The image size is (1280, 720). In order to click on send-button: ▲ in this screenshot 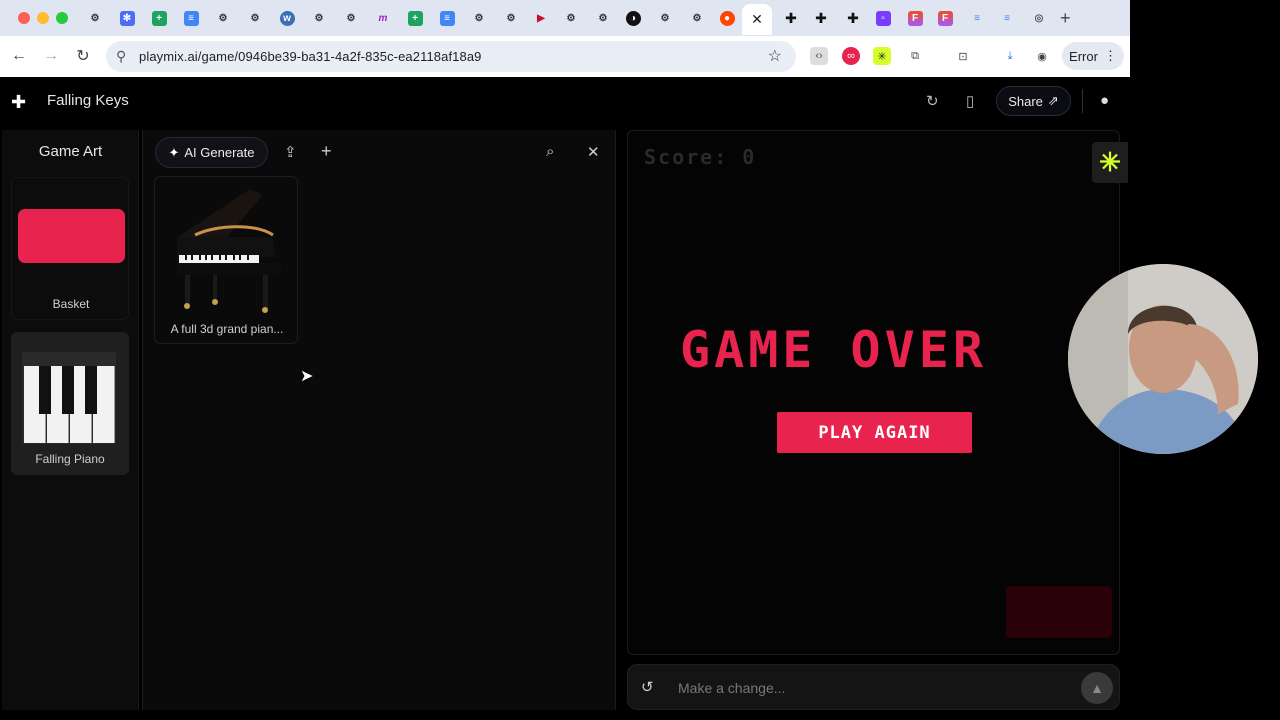, I will do `click(1097, 688)`.